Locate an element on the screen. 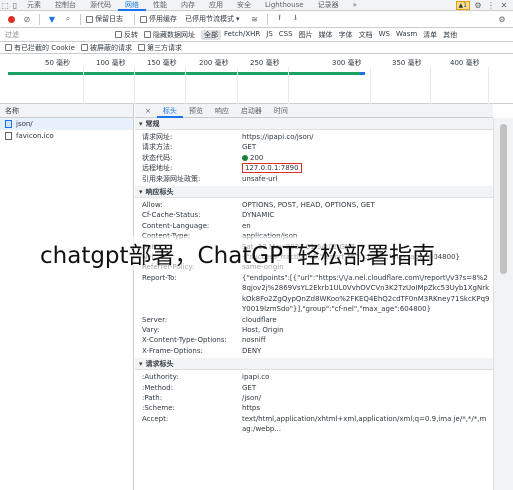  disable-cache-box is located at coordinates (143, 19).